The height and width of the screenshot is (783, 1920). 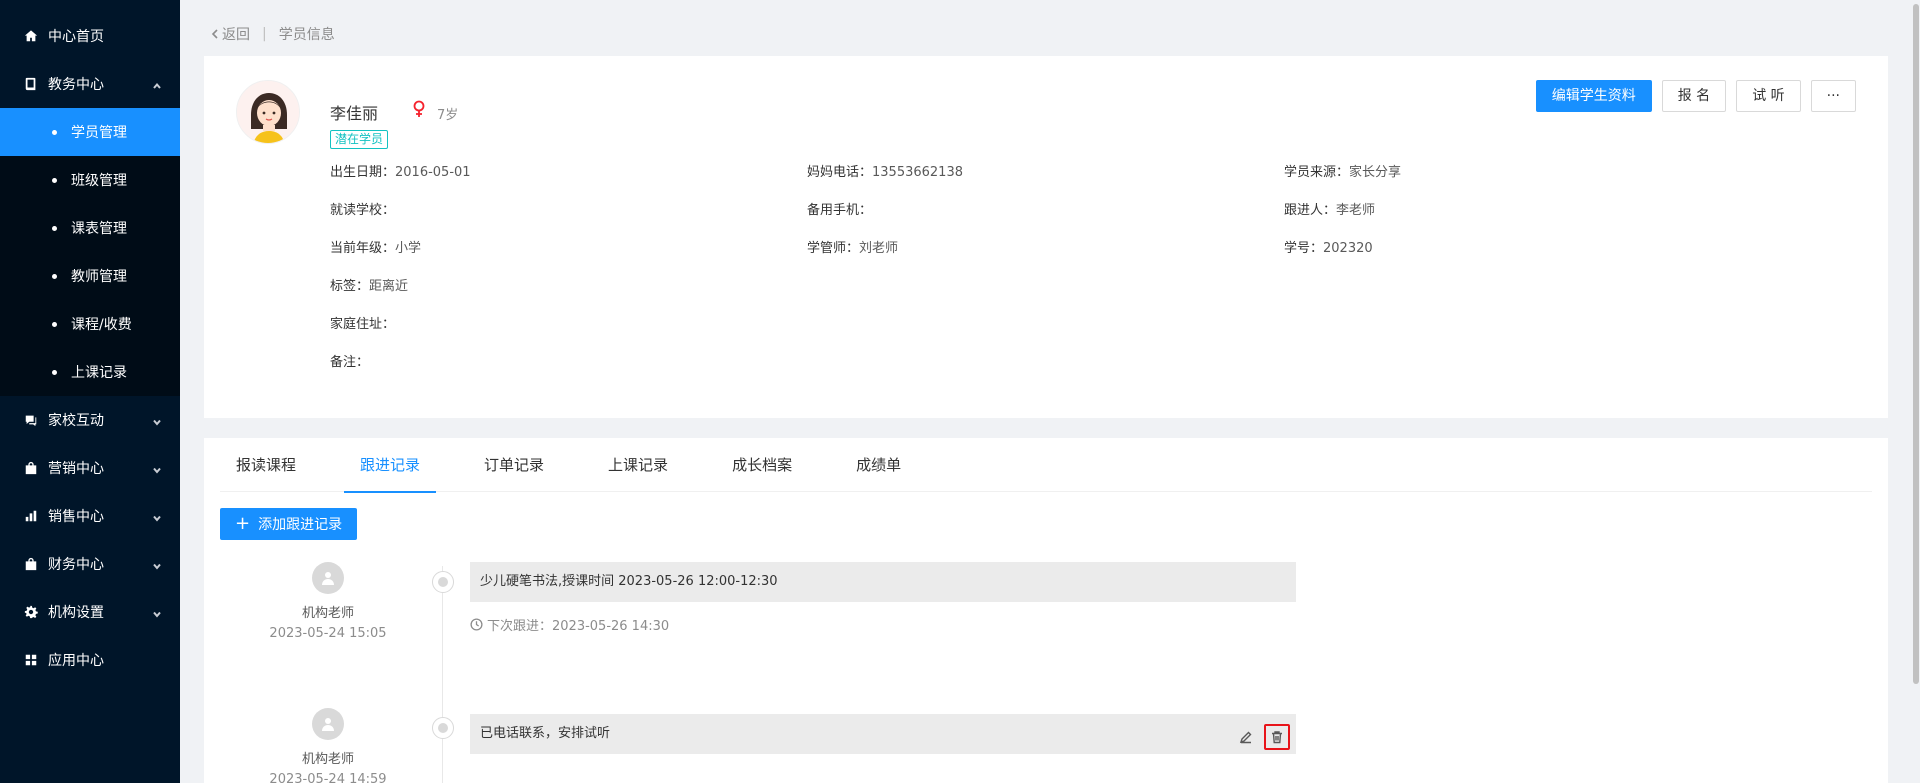 I want to click on sub-label: 上课记录, so click(x=99, y=373).